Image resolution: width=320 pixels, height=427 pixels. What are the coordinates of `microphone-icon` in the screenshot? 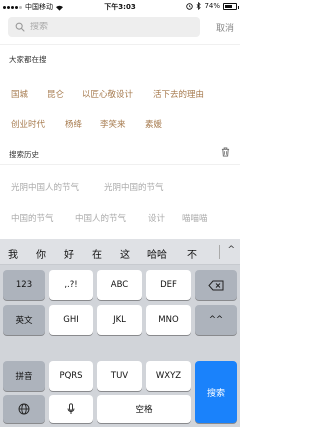 It's located at (71, 408).